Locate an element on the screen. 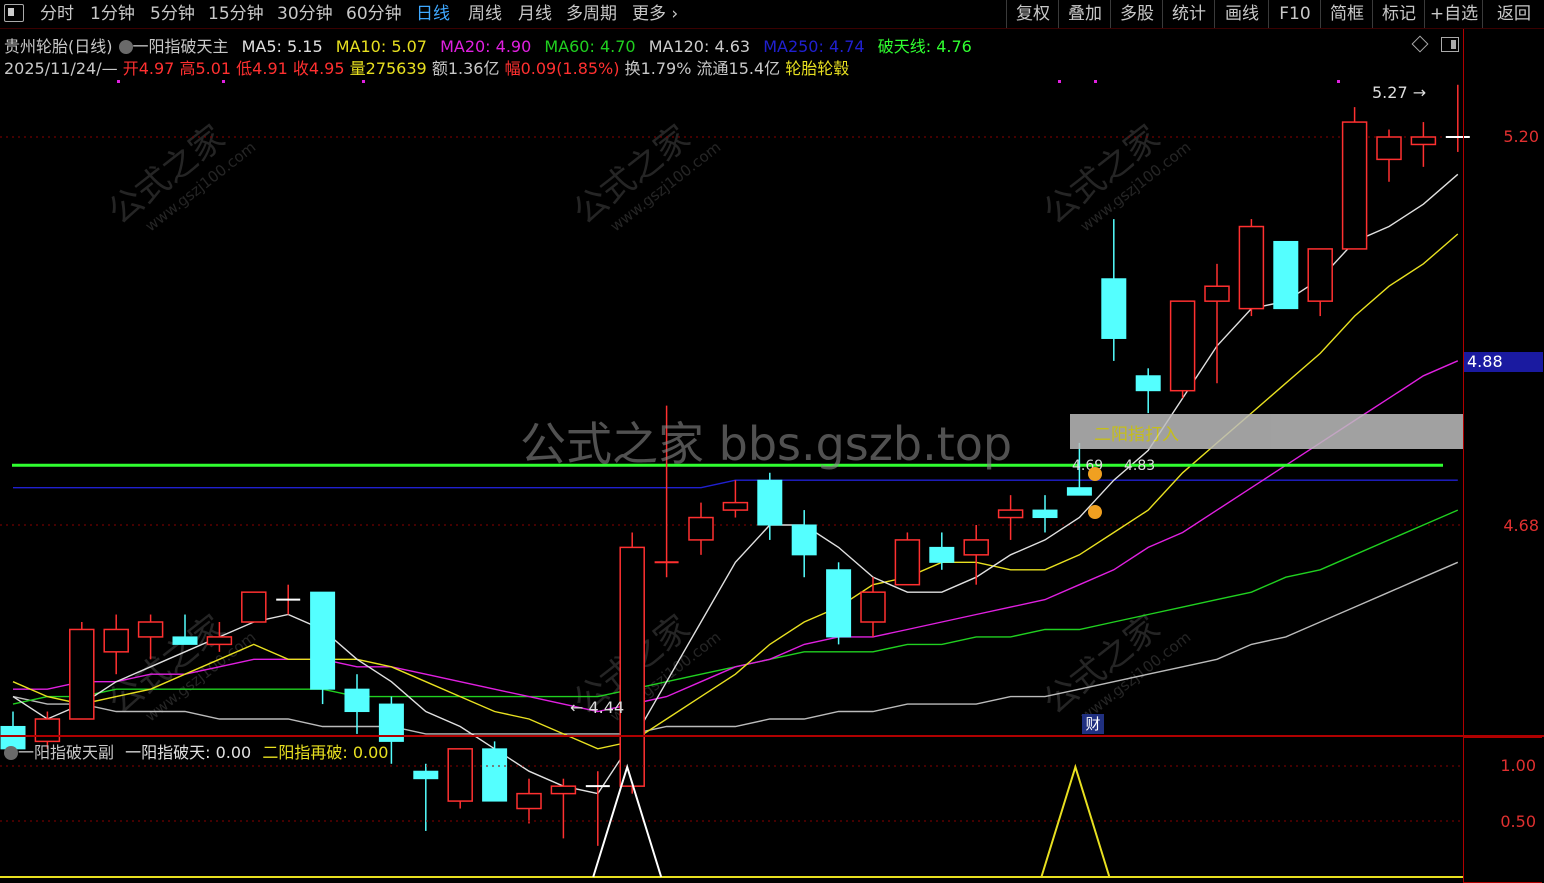 This screenshot has width=1544, height=883. sub-title: 一阳指破天副 is located at coordinates (66, 752).